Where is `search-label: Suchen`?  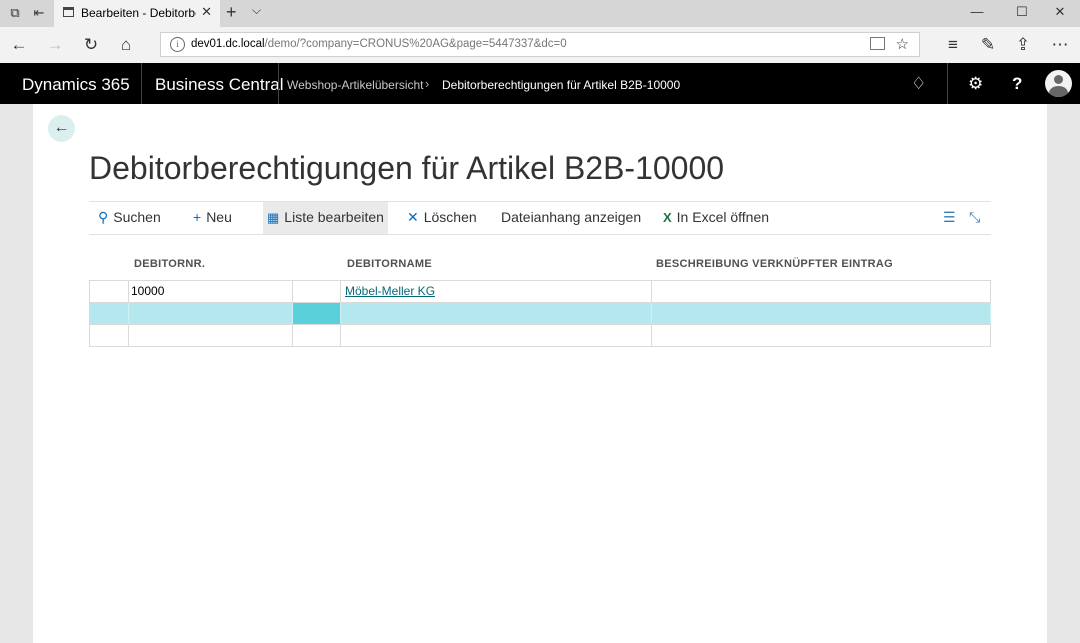 search-label: Suchen is located at coordinates (137, 217).